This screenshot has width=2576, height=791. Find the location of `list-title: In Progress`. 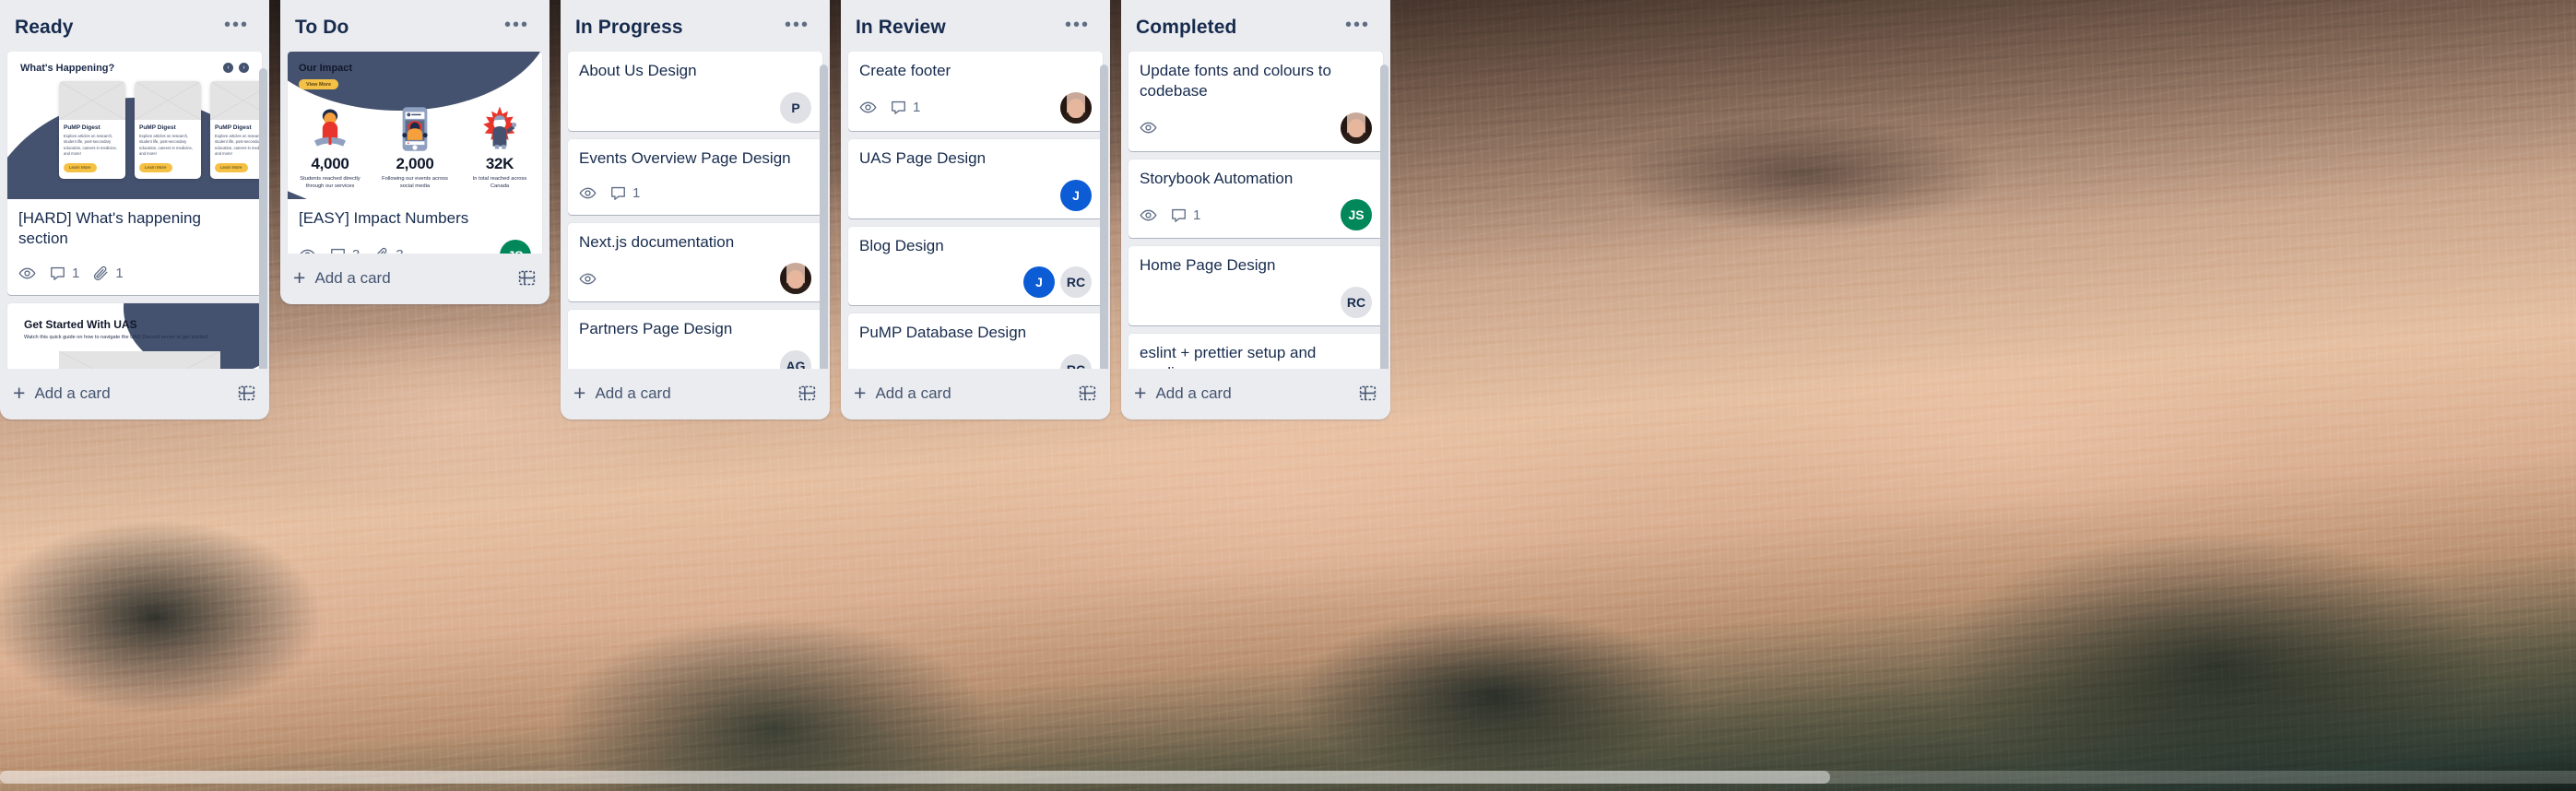

list-title: In Progress is located at coordinates (629, 28).